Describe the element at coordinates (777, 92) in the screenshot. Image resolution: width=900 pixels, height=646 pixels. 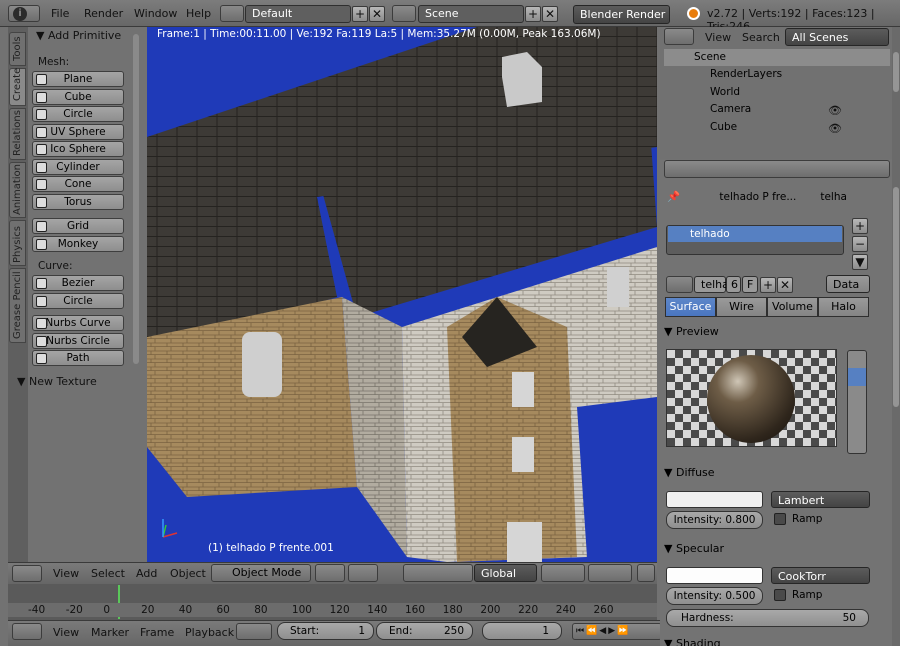
I see `outliner-row-world: World` at that location.